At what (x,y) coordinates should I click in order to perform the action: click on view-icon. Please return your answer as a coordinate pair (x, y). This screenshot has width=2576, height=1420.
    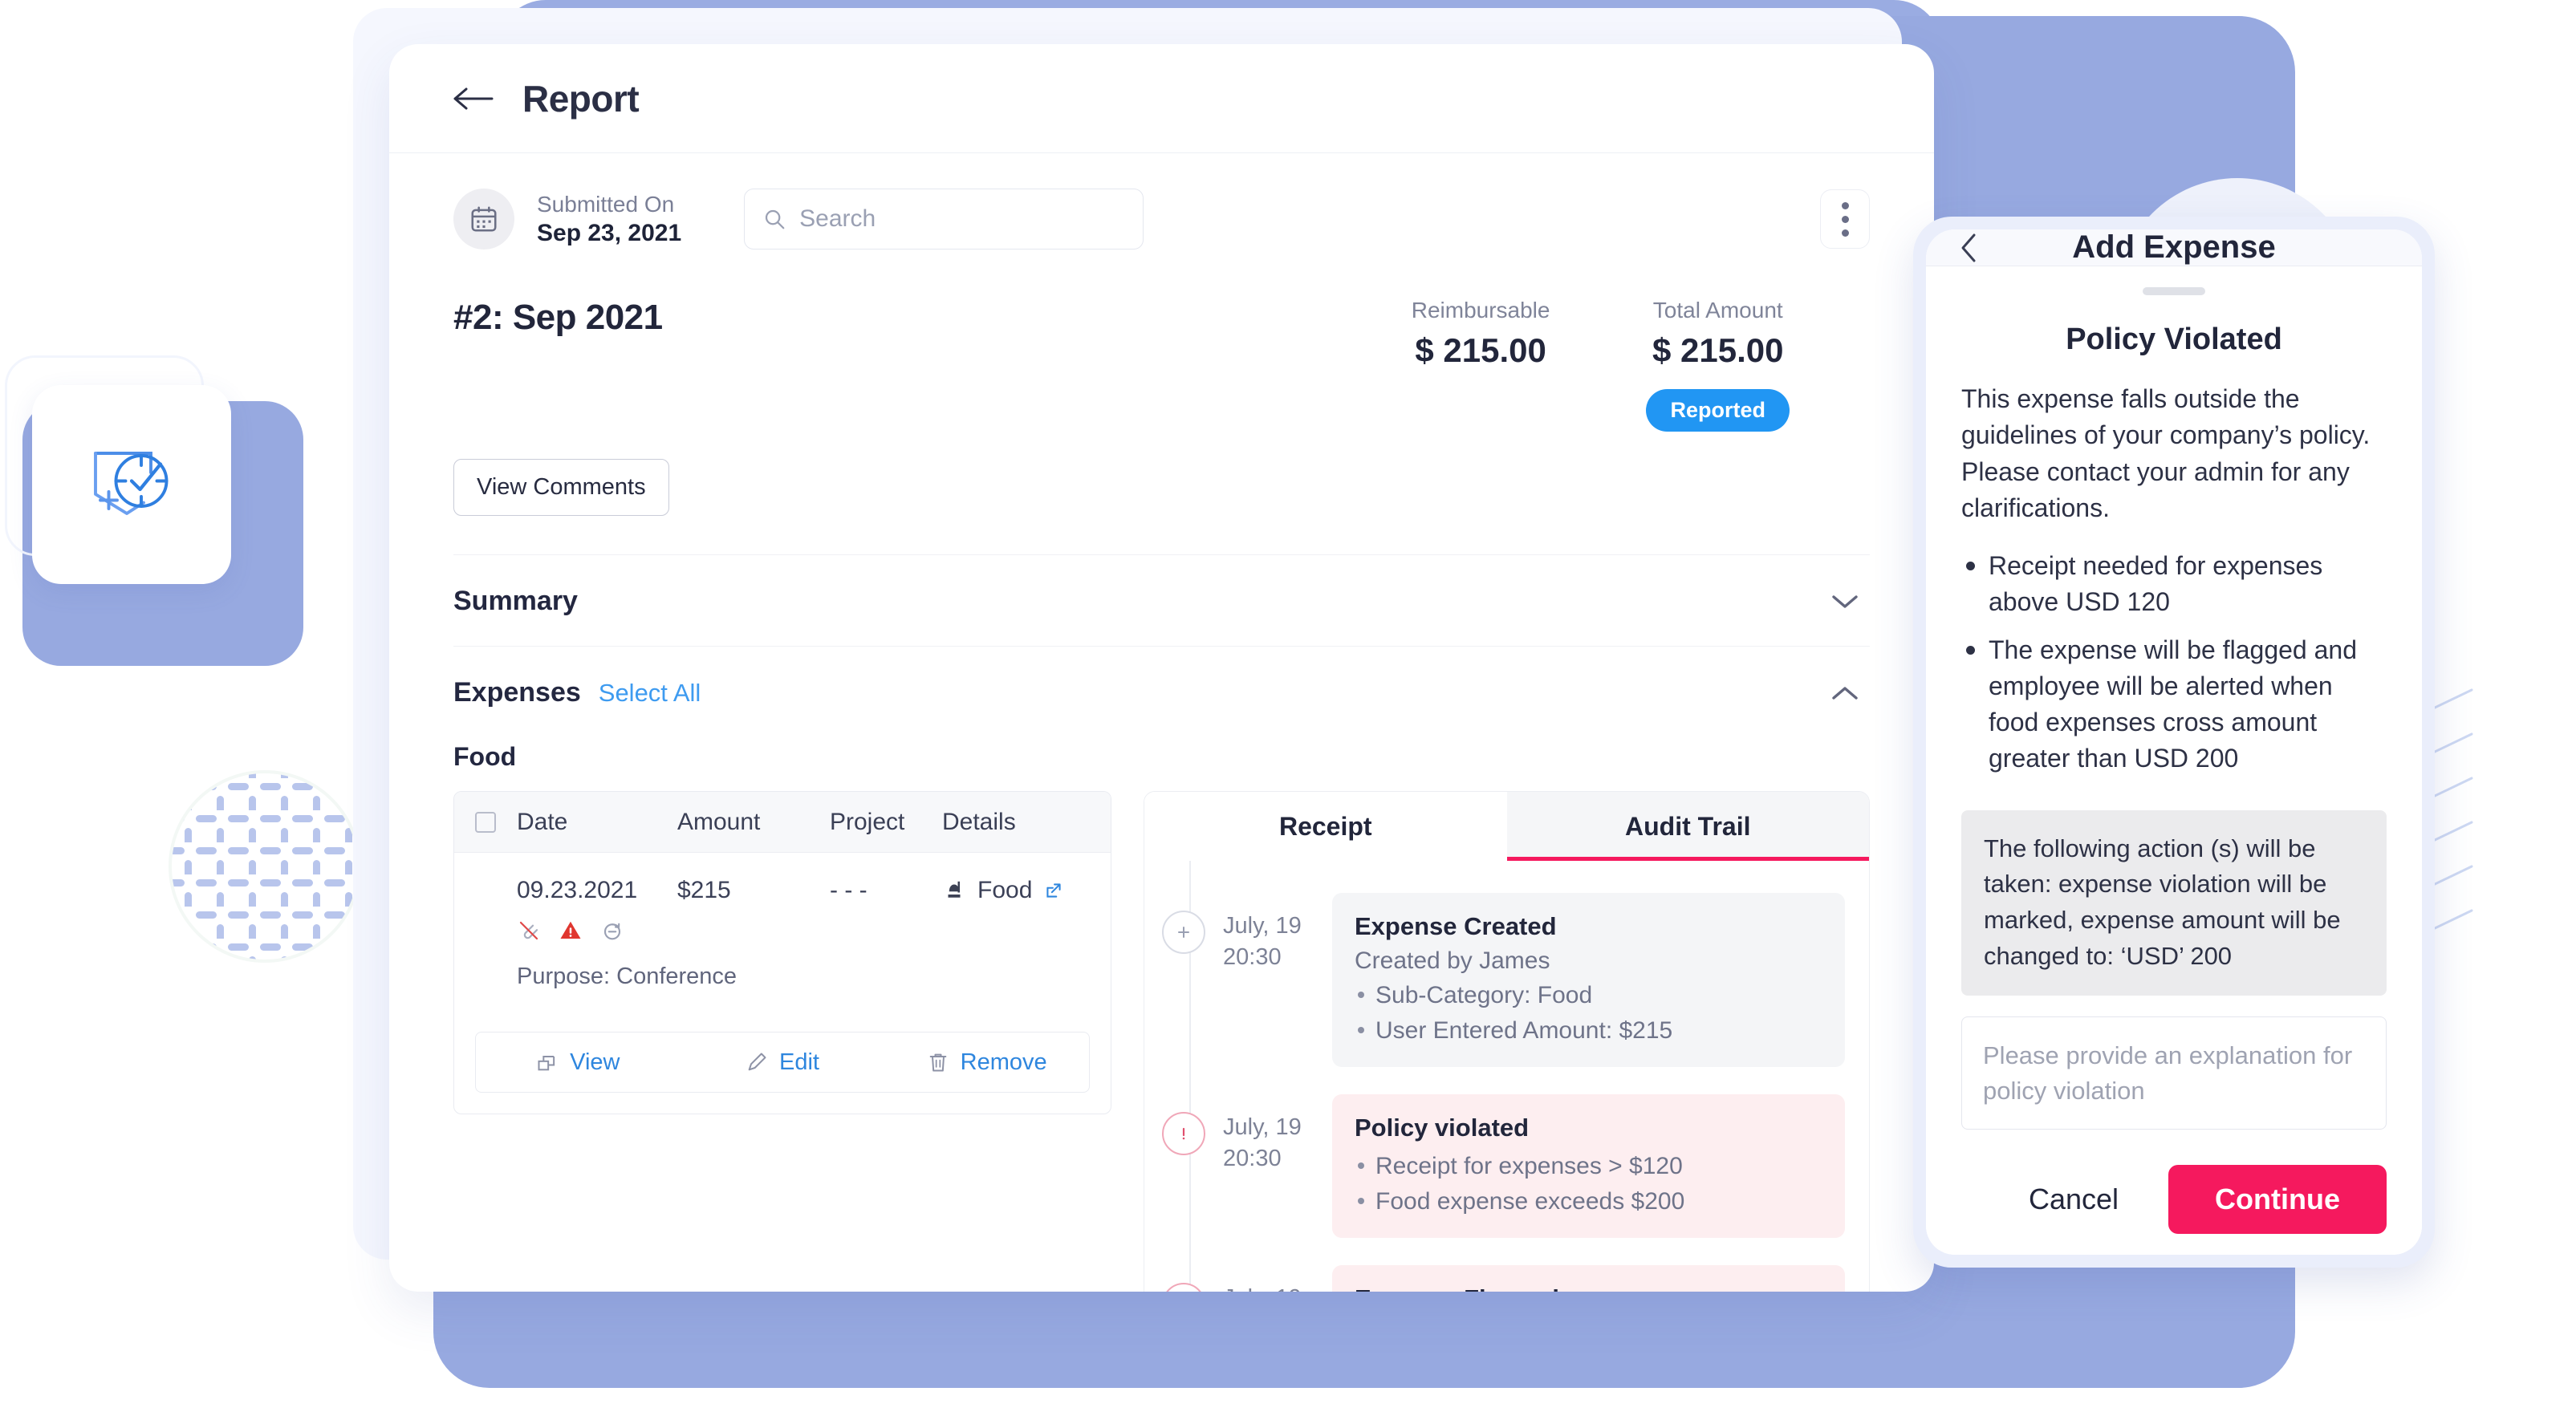
    Looking at the image, I should click on (546, 1063).